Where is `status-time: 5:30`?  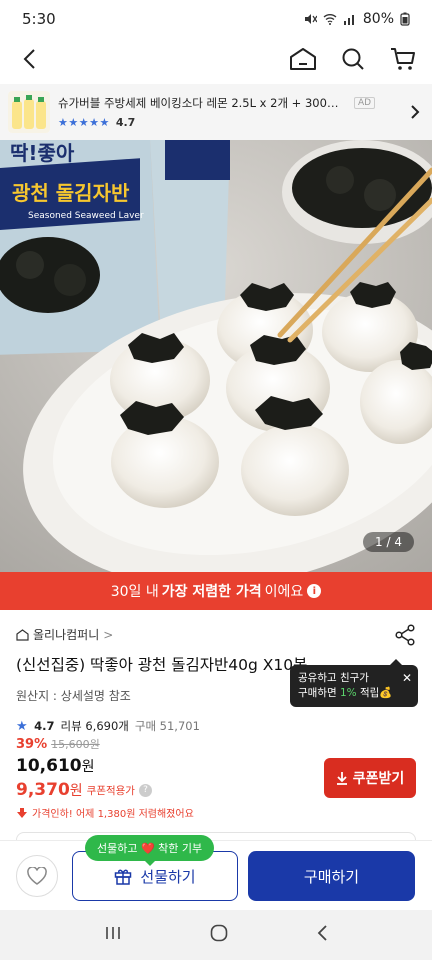
status-time: 5:30 is located at coordinates (39, 19).